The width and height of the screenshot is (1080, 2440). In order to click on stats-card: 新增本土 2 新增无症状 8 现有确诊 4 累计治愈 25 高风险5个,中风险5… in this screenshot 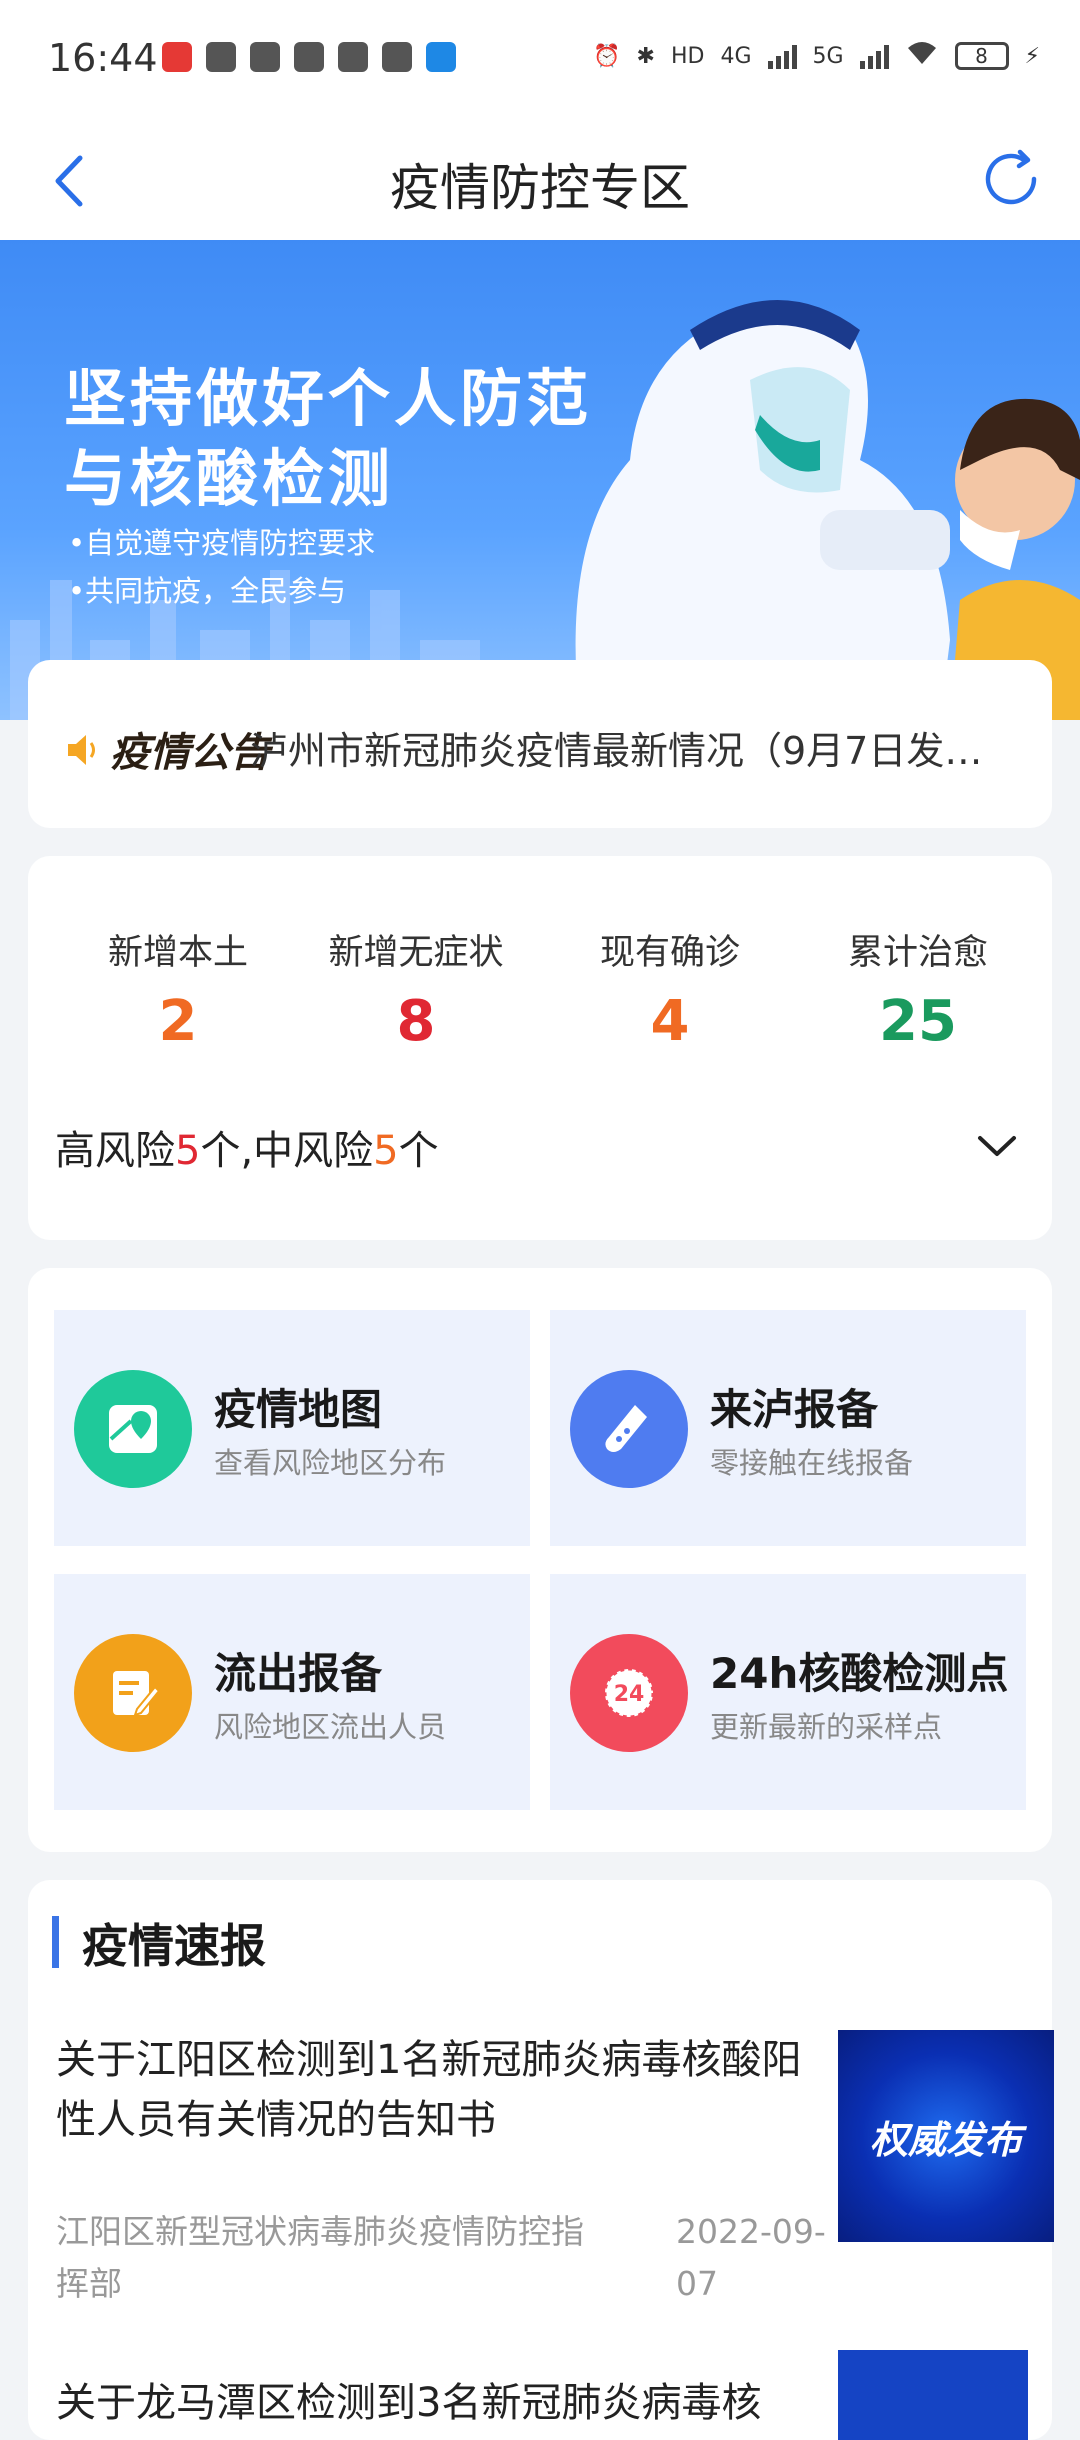, I will do `click(540, 1048)`.